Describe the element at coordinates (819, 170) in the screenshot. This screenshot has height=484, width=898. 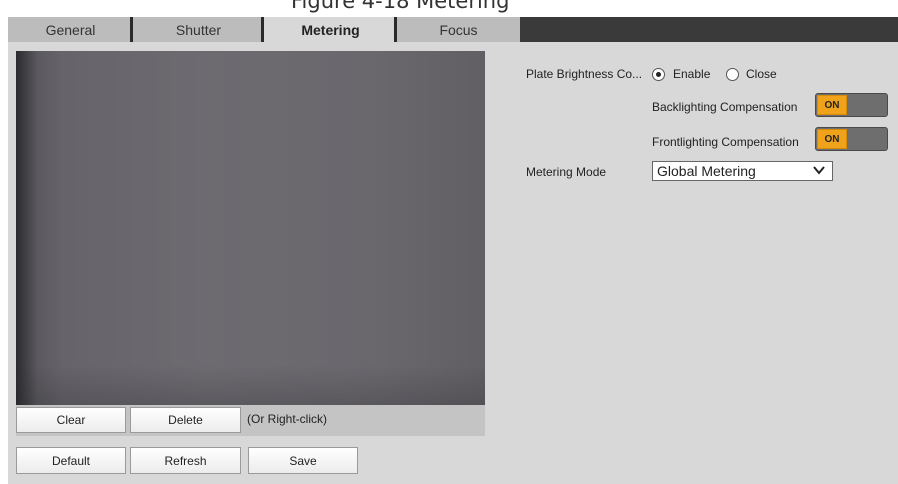
I see `chevron-down-icon` at that location.